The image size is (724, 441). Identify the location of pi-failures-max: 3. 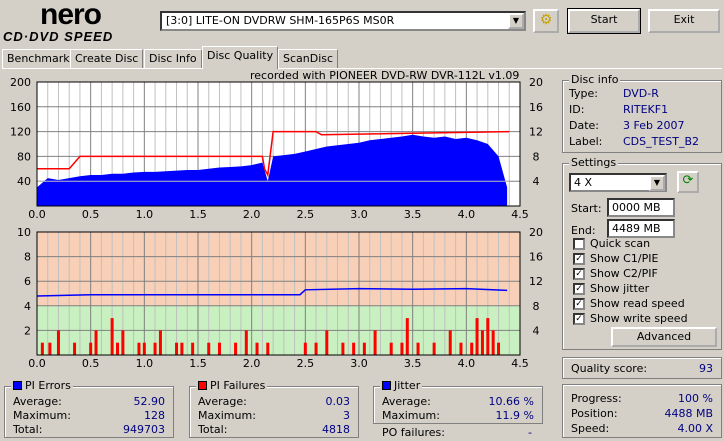
(346, 415).